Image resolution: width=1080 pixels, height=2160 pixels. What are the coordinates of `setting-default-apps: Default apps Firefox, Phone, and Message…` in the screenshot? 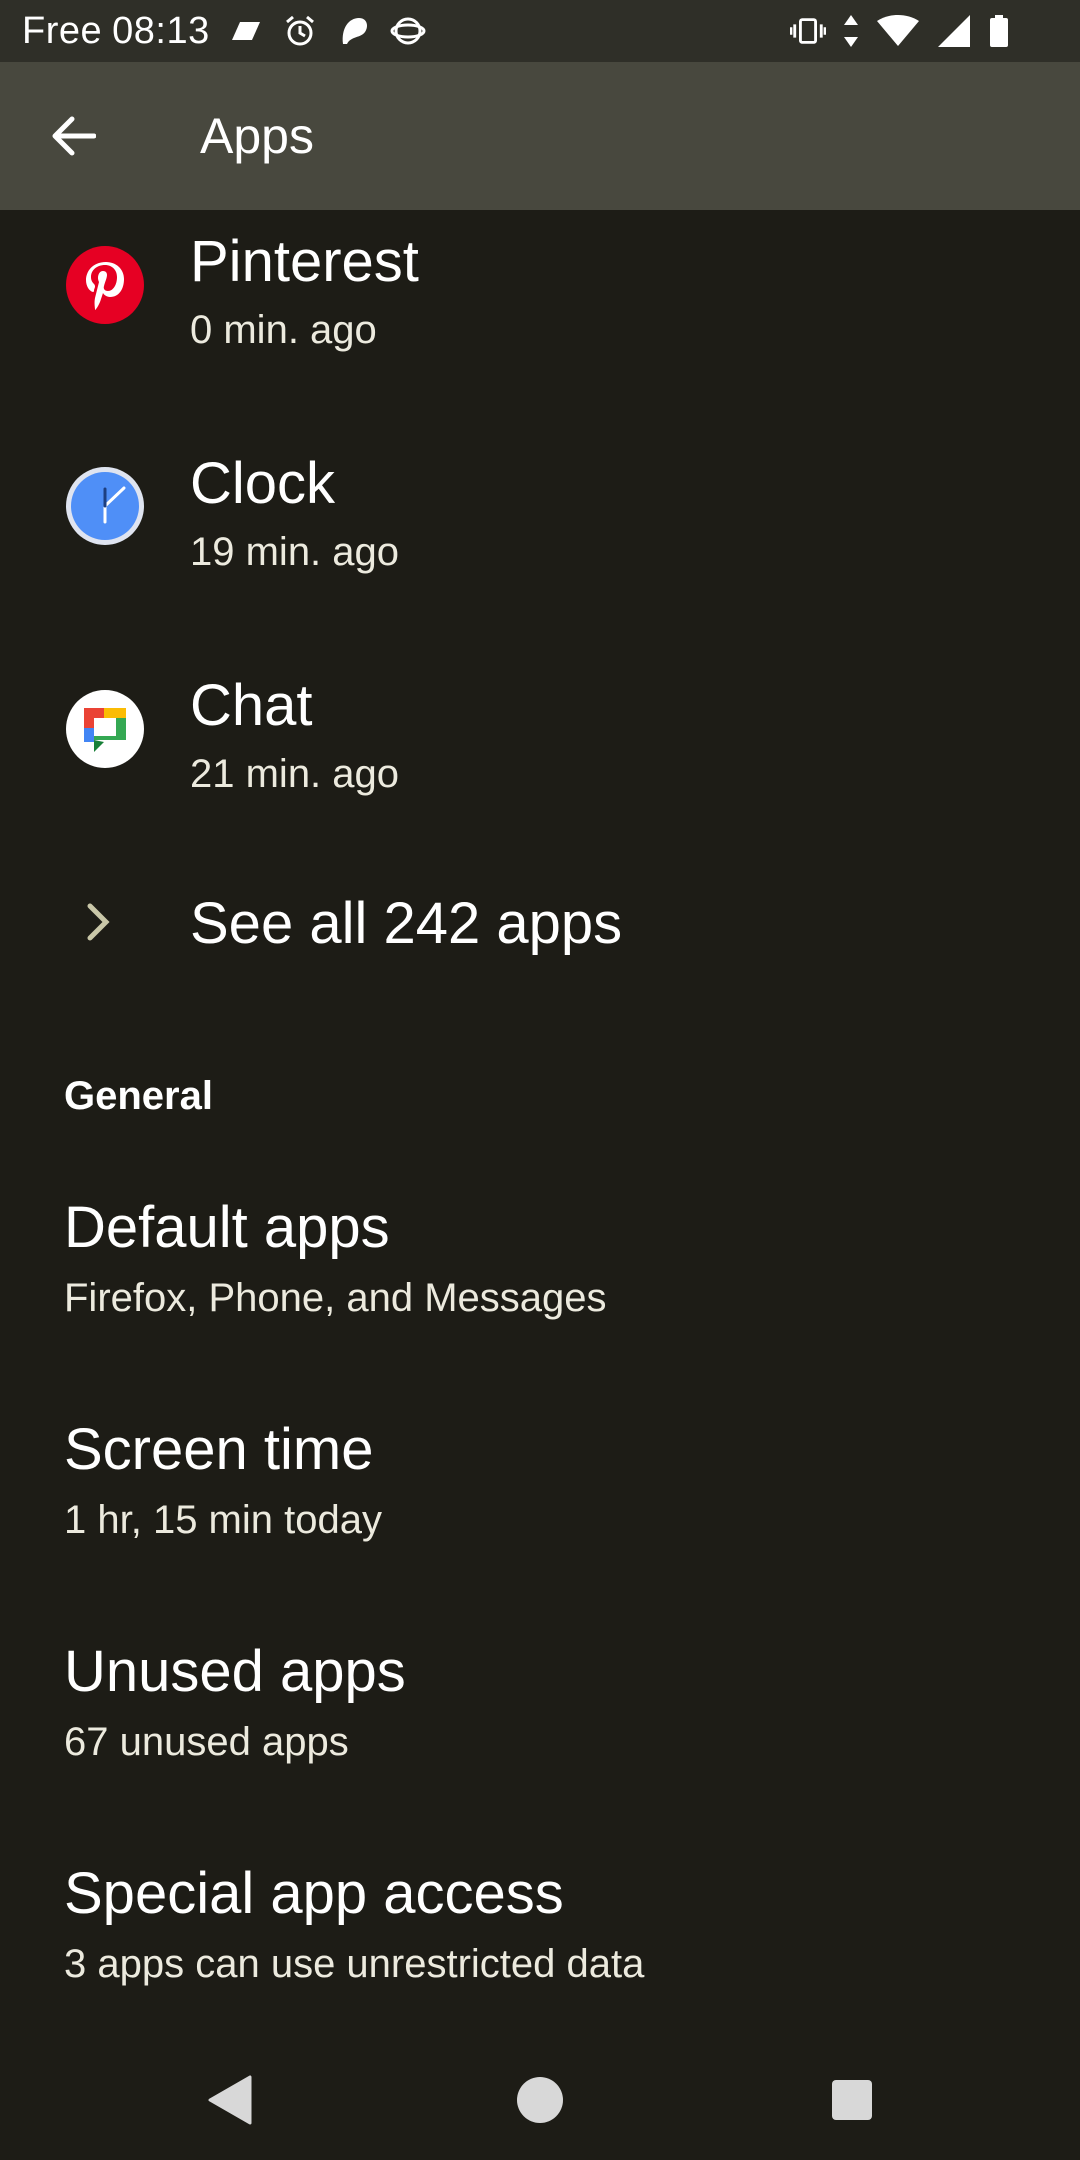 It's located at (540, 1280).